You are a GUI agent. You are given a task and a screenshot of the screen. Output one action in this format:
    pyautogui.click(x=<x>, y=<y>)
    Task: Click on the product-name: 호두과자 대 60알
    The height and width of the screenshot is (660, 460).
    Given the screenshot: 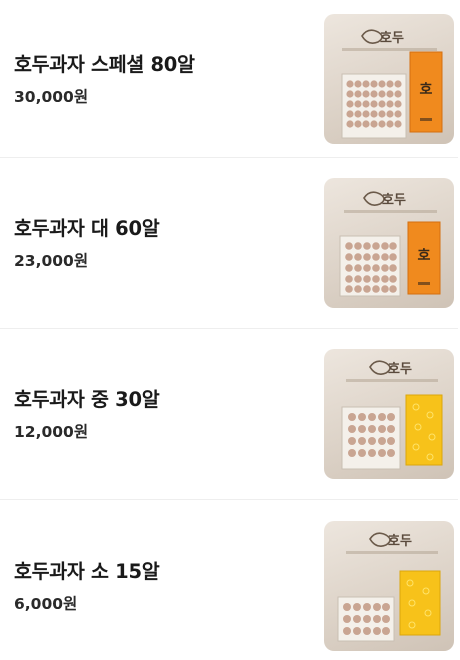 What is the action you would take?
    pyautogui.click(x=87, y=228)
    